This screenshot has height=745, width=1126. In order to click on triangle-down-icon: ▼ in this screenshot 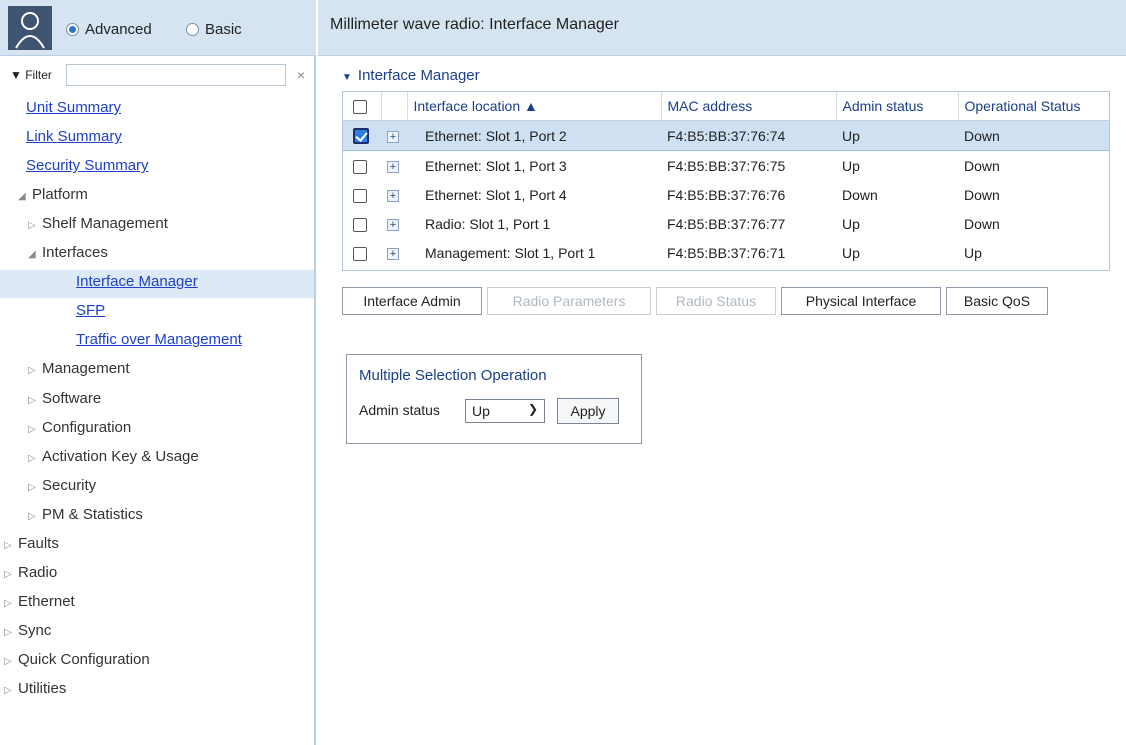, I will do `click(347, 77)`.